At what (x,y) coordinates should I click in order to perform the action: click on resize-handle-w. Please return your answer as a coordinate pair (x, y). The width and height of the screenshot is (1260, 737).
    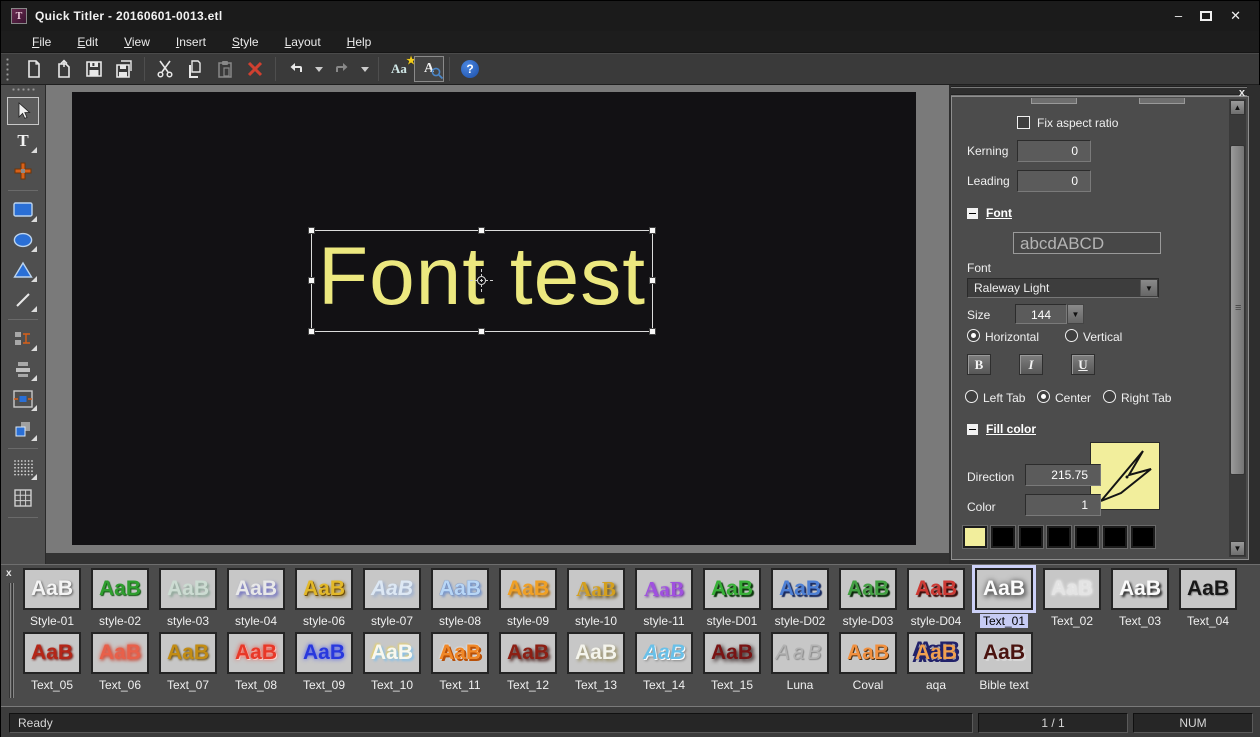
    Looking at the image, I should click on (311, 280).